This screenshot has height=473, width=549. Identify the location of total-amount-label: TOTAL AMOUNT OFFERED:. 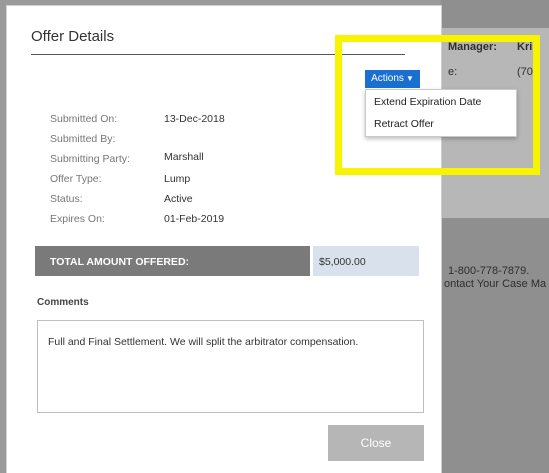
(120, 262).